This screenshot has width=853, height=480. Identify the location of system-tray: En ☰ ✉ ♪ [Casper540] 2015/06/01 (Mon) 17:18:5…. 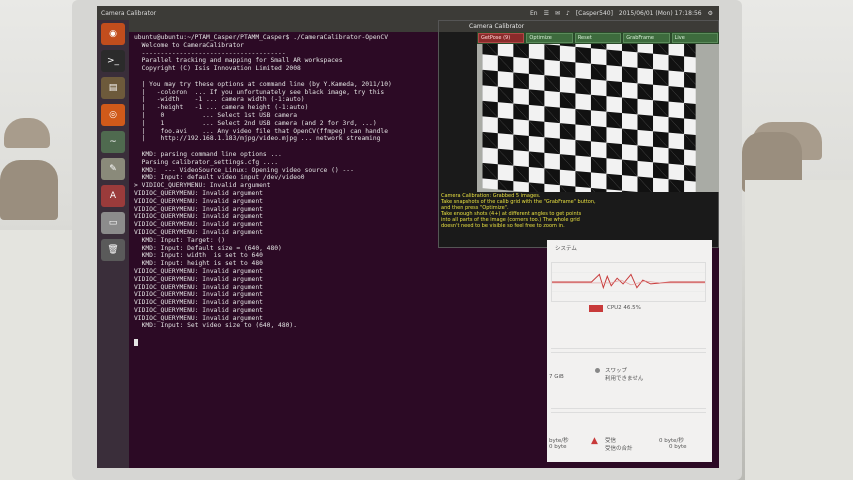
(624, 13).